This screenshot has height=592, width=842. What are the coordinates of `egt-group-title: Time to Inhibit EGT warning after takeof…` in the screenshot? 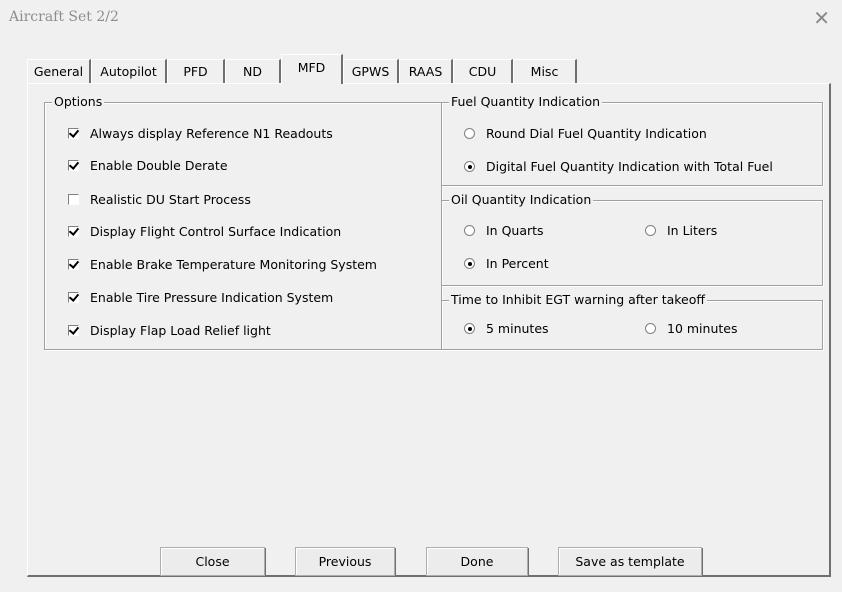 It's located at (578, 300).